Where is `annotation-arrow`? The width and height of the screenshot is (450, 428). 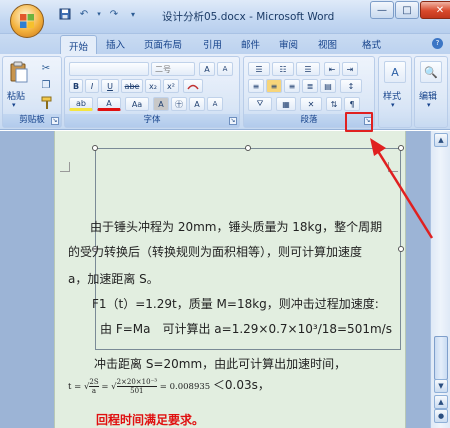
annotation-arrow is located at coordinates (402, 188).